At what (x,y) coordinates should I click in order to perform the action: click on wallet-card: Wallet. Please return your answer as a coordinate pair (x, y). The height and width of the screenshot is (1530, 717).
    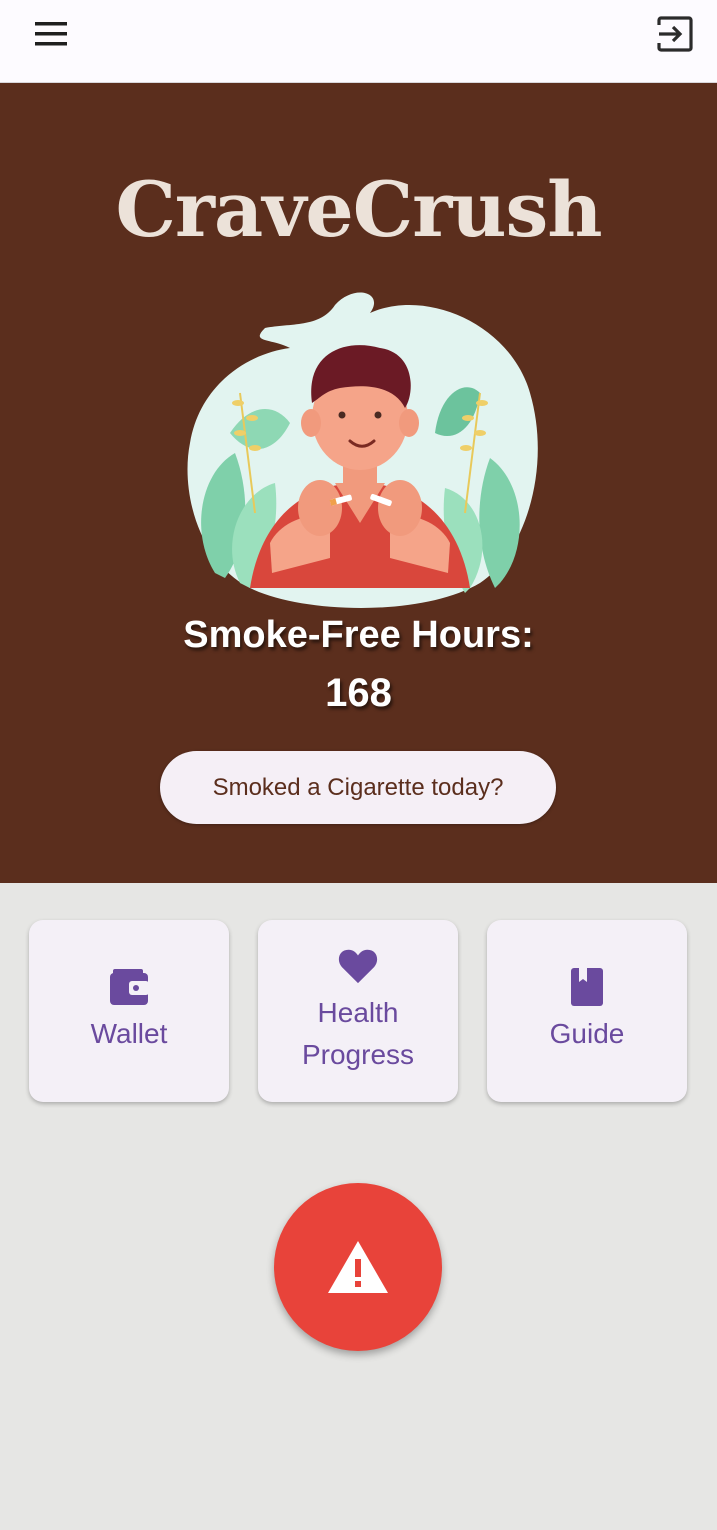
    Looking at the image, I should click on (129, 1011).